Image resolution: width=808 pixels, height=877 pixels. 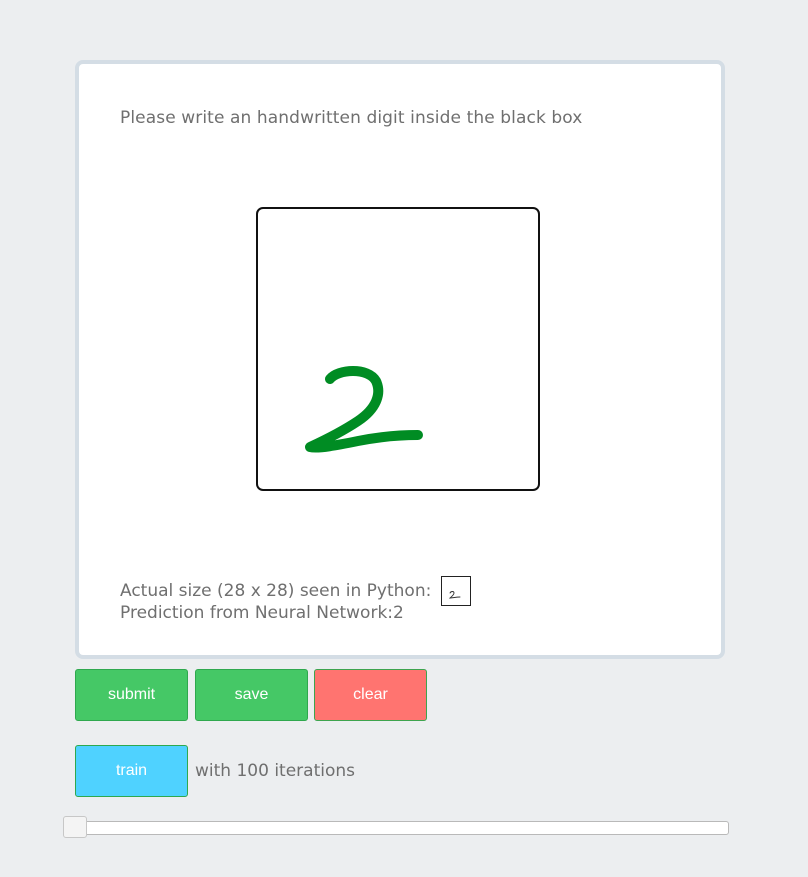 I want to click on digit-stroke, so click(x=364, y=409).